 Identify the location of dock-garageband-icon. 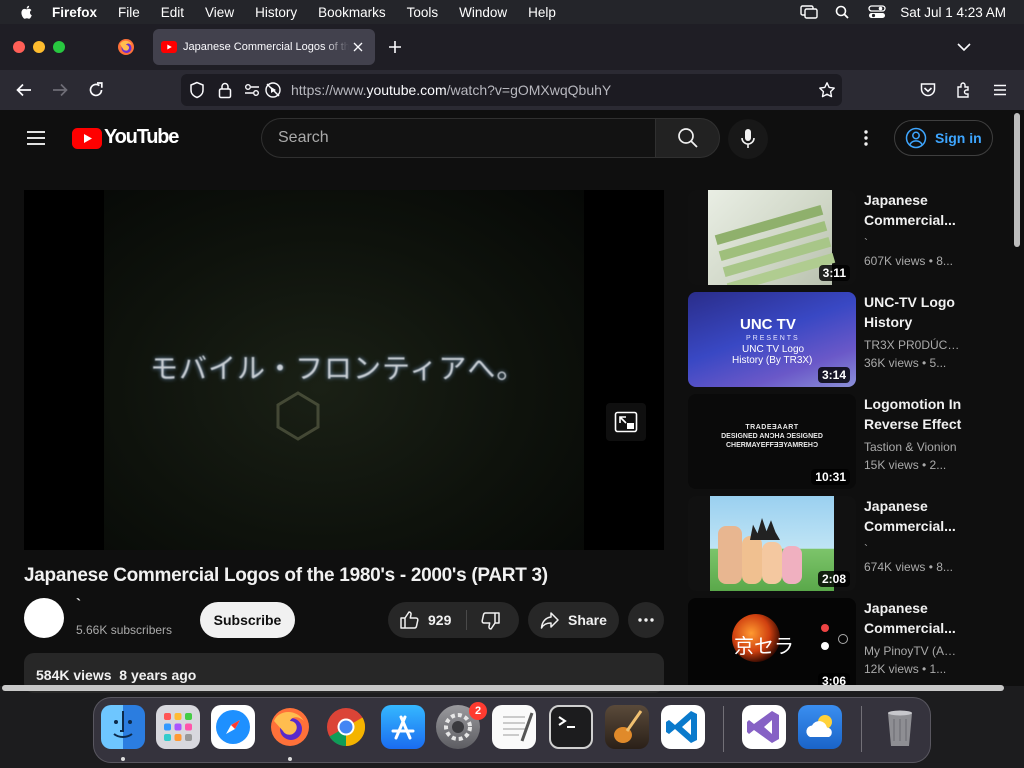
(627, 727).